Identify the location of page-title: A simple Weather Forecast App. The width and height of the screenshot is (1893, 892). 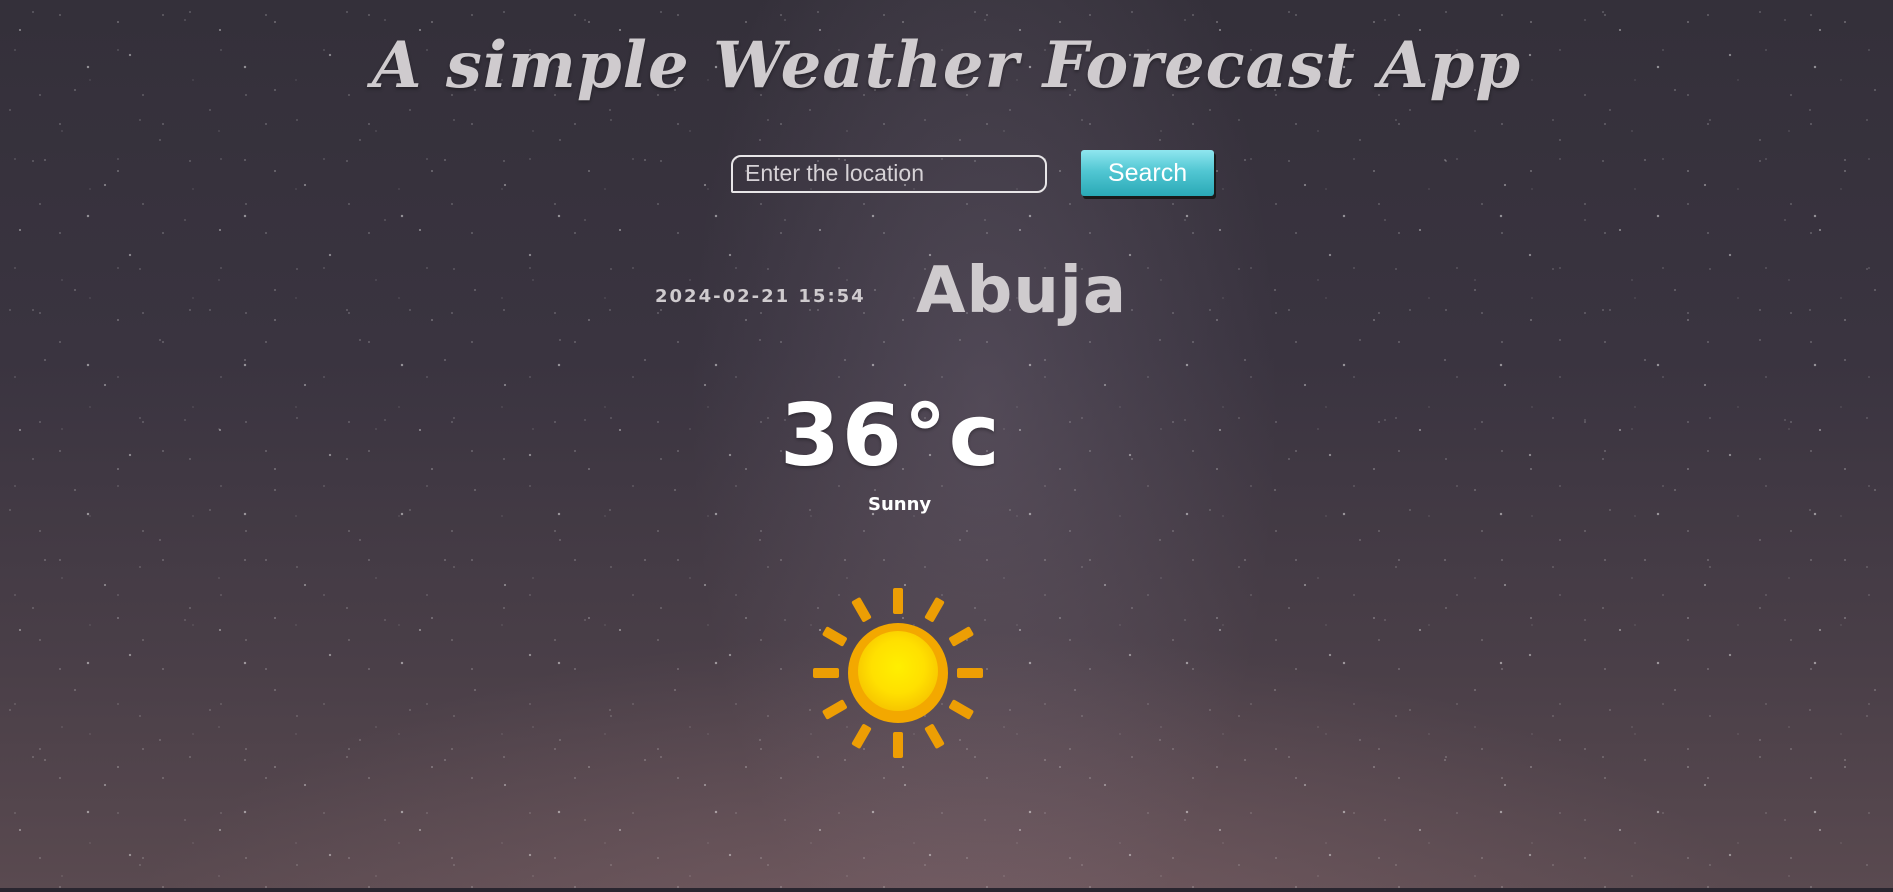
(946, 65).